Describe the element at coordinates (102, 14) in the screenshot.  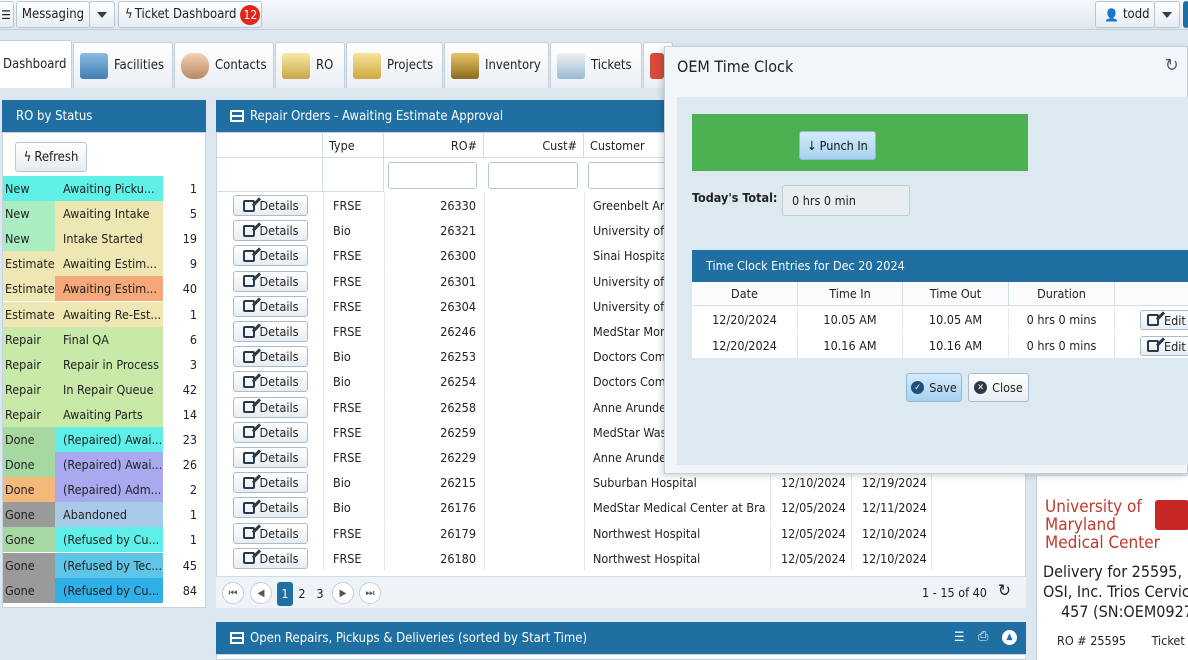
I see `messaging-dropdown-button` at that location.